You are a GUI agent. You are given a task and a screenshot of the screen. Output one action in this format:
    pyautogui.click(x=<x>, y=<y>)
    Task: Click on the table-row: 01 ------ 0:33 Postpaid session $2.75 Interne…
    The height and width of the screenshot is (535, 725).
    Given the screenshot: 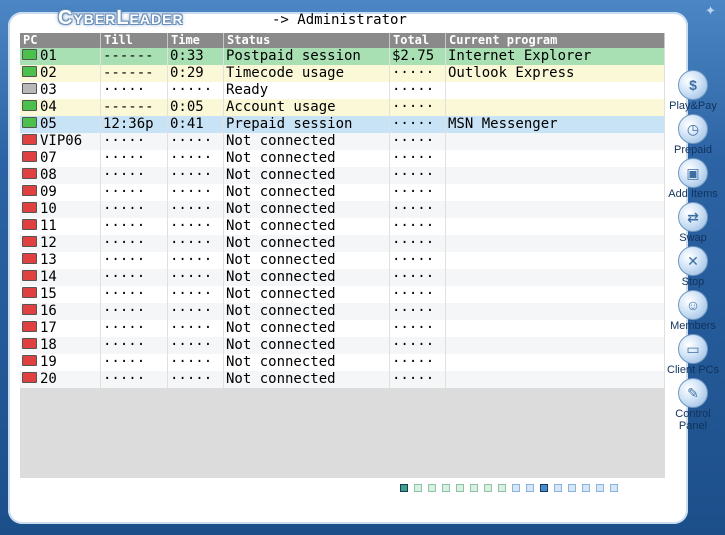 What is the action you would take?
    pyautogui.click(x=342, y=56)
    